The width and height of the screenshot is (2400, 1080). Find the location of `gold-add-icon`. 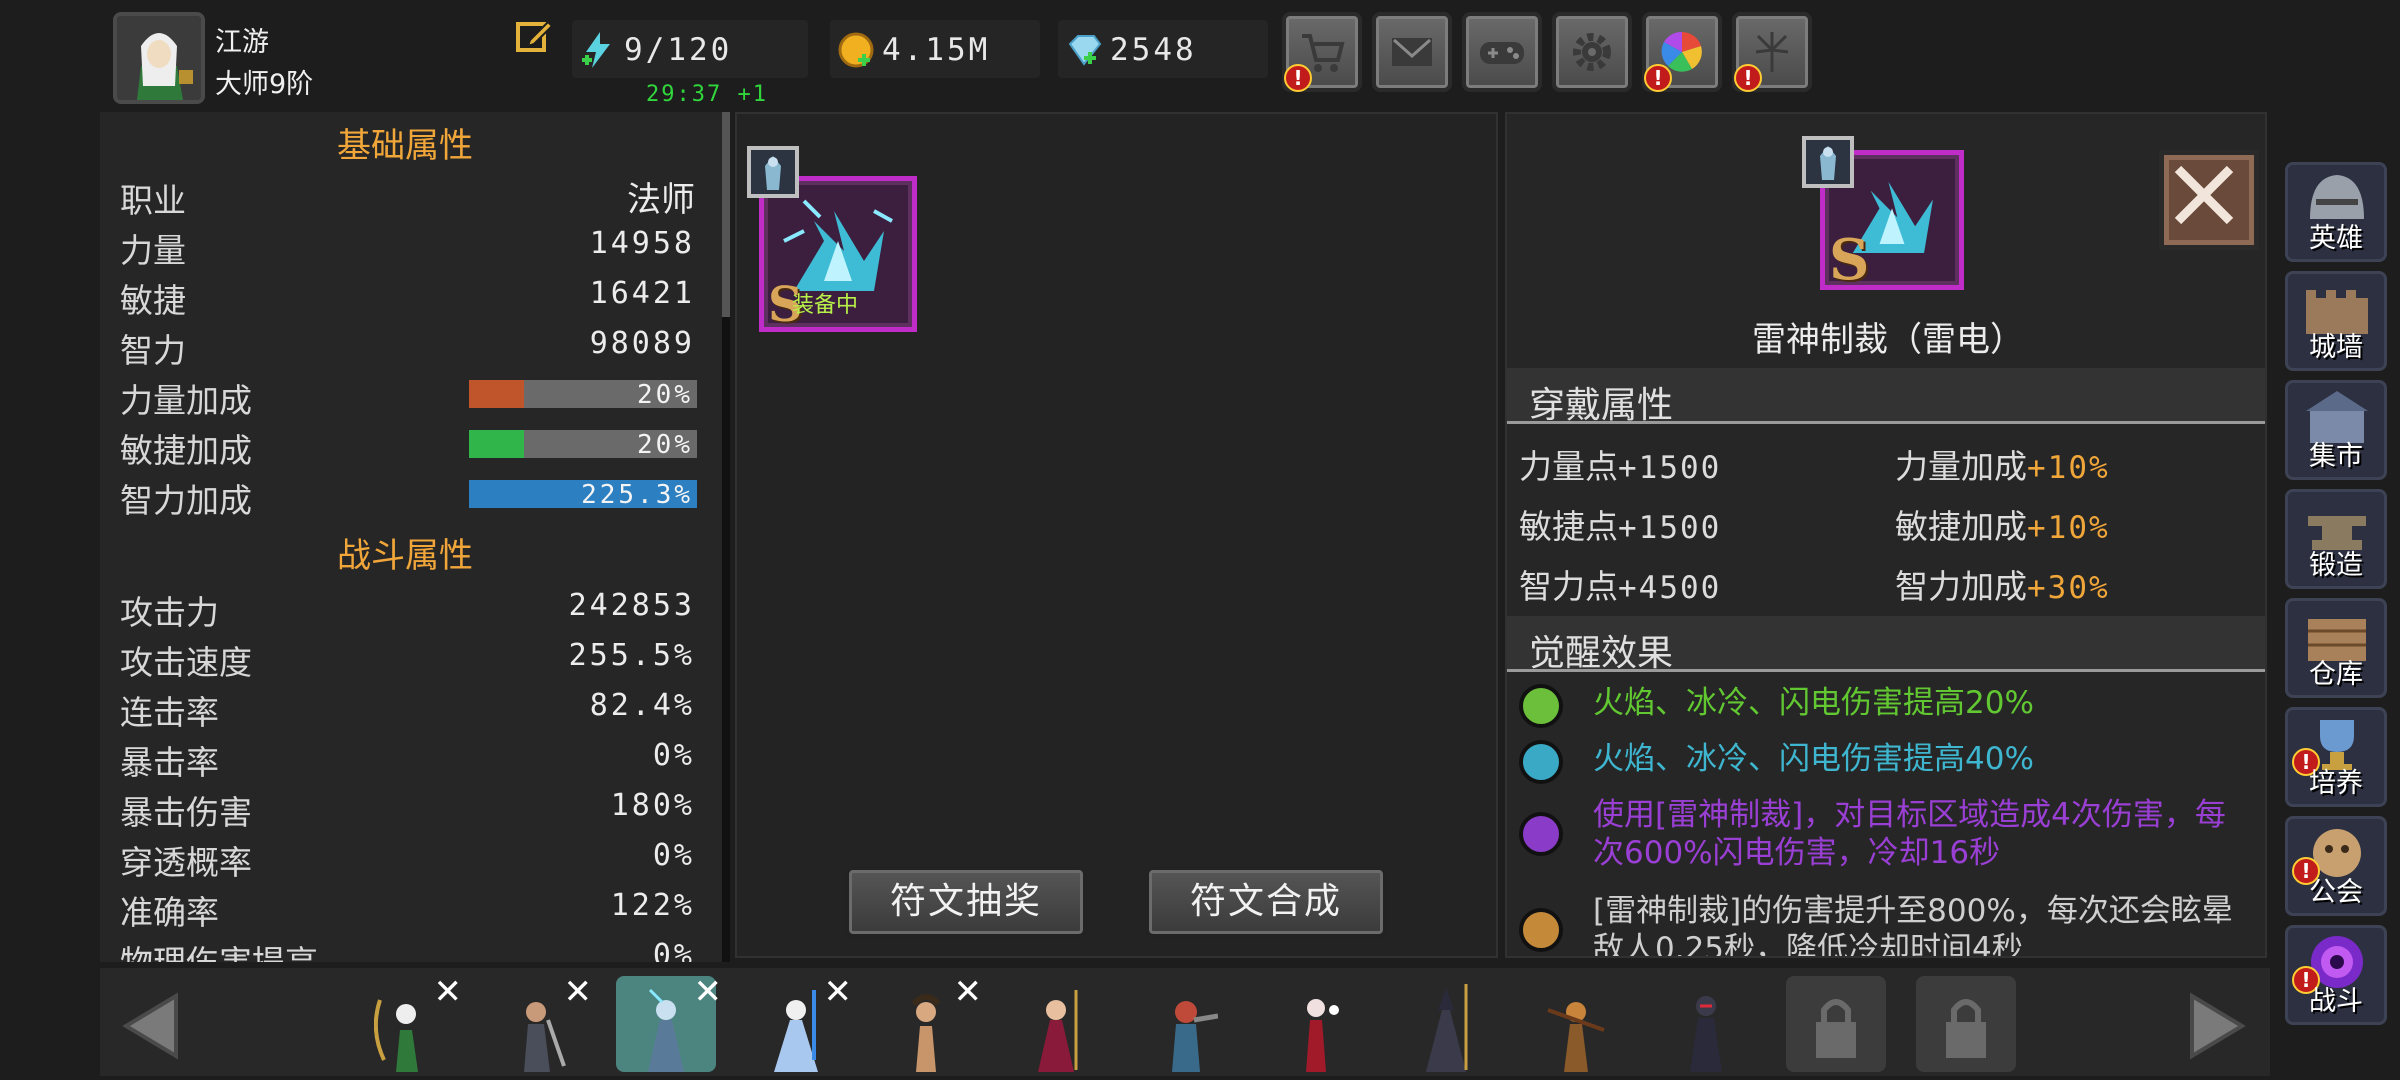

gold-add-icon is located at coordinates (856, 50).